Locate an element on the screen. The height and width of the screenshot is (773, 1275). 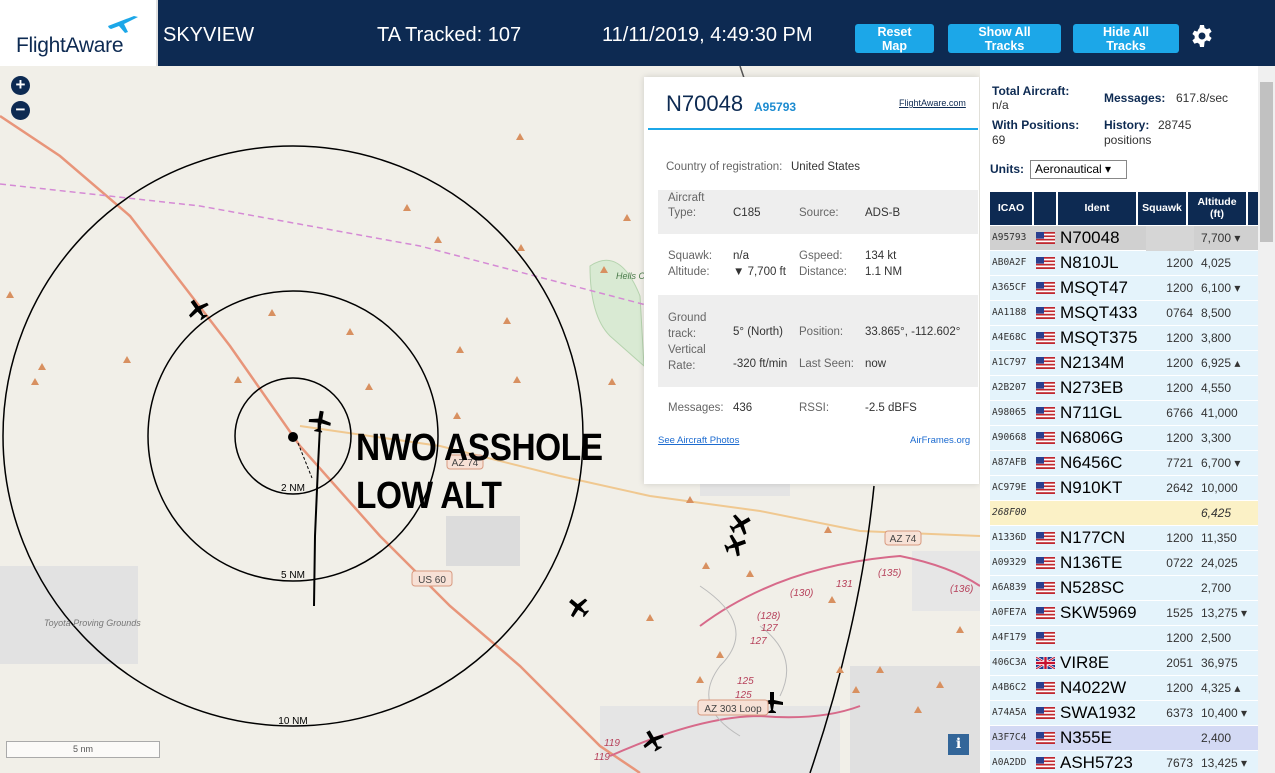
table-row: AA1188 MSQT433 0764 8,500 is located at coordinates (1124, 313).